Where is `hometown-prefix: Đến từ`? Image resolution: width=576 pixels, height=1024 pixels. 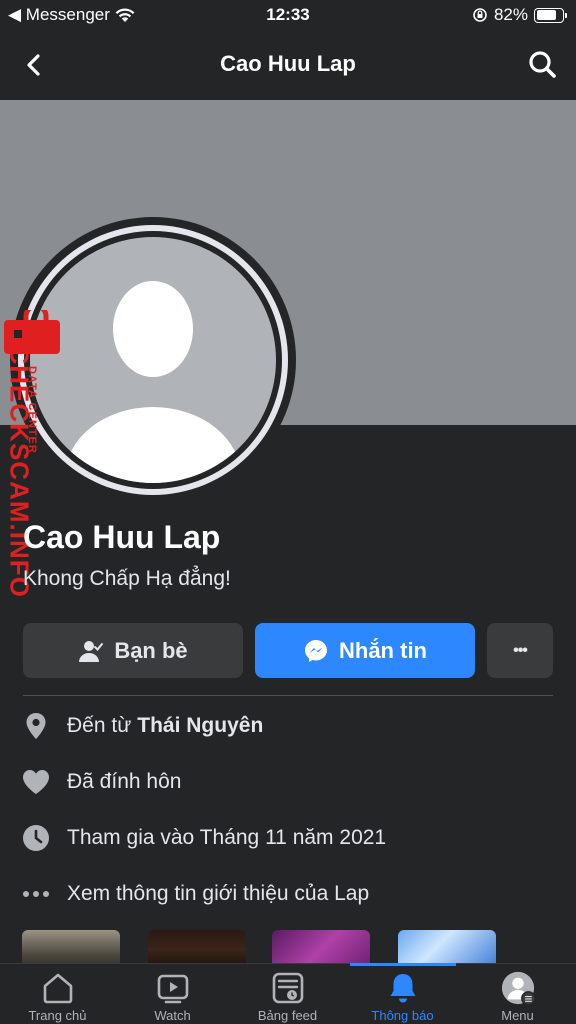
hometown-prefix: Đến từ is located at coordinates (99, 725).